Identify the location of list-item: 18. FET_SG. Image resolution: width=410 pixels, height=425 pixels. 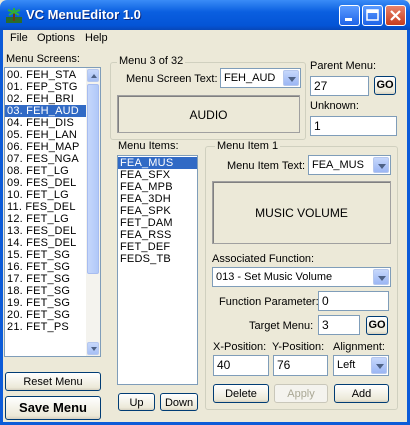
(45, 291).